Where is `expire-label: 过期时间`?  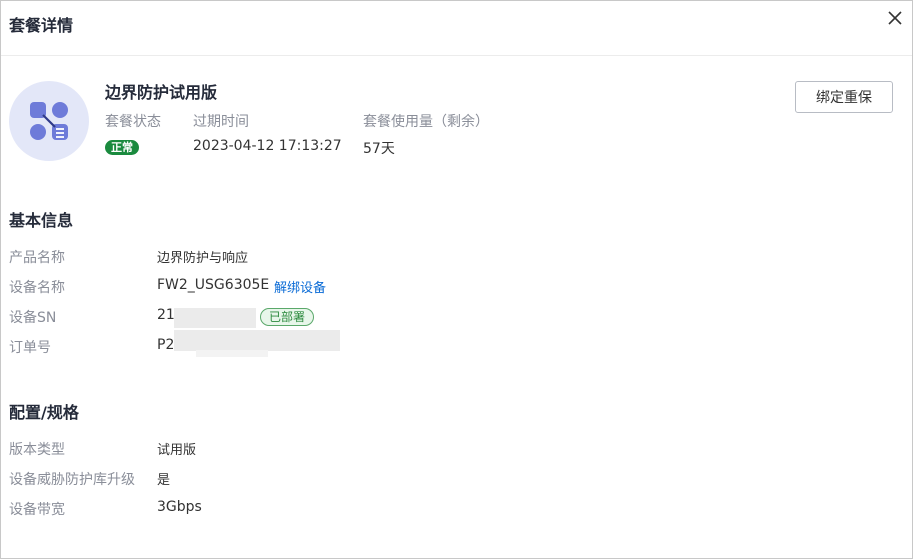
expire-label: 过期时间 is located at coordinates (221, 122).